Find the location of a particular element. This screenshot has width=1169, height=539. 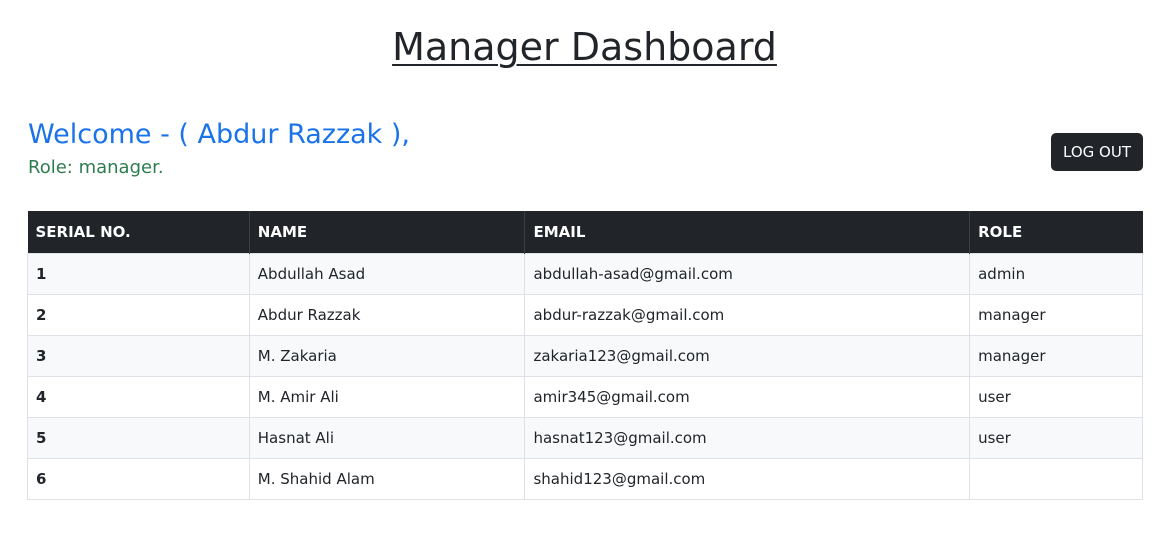

page-title: Manager Dashboard is located at coordinates (584, 47).